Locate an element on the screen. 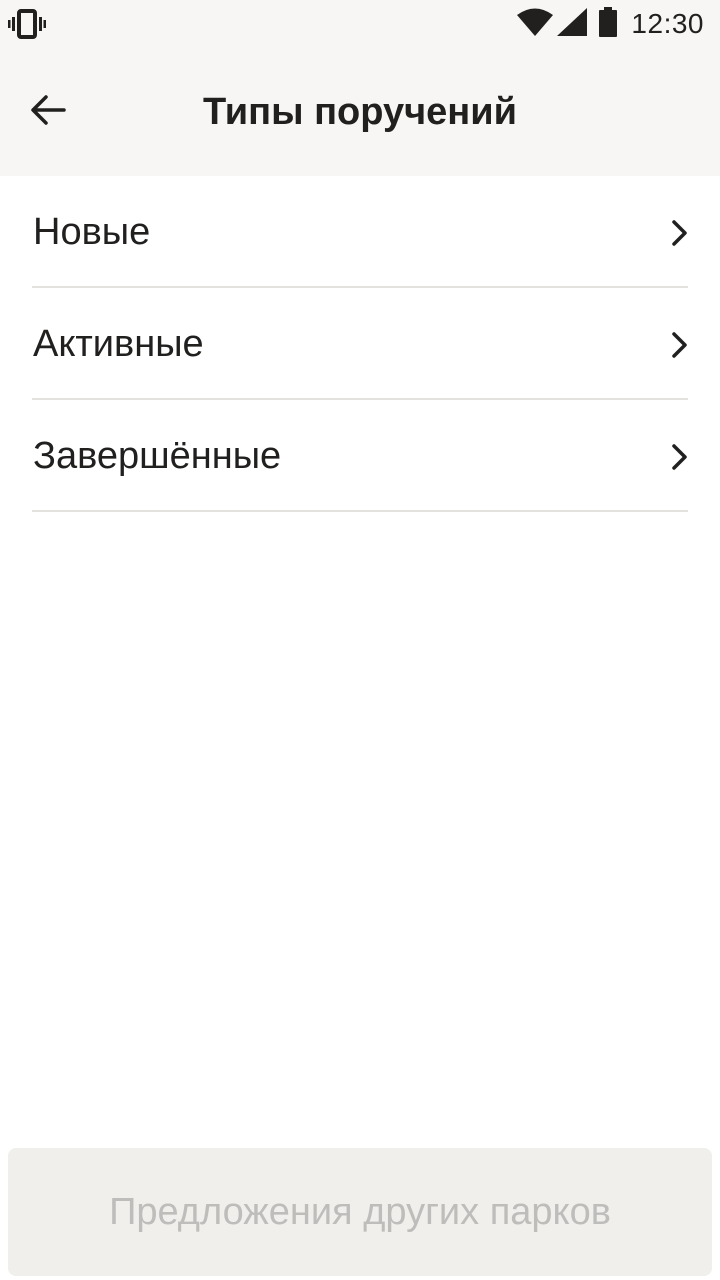  other-parks-offers-button: Предложения других парков is located at coordinates (360, 1212).